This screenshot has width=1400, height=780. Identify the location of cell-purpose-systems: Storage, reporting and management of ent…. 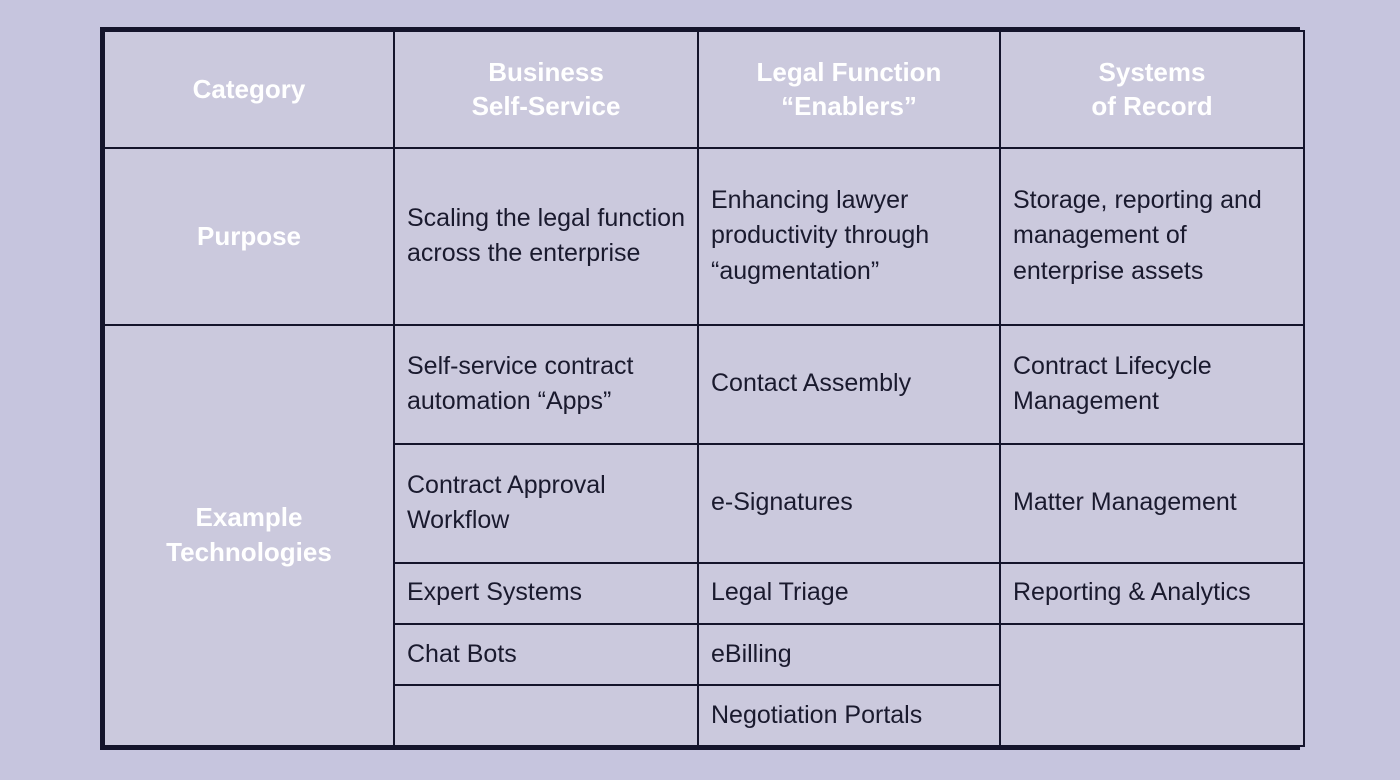
(1152, 236).